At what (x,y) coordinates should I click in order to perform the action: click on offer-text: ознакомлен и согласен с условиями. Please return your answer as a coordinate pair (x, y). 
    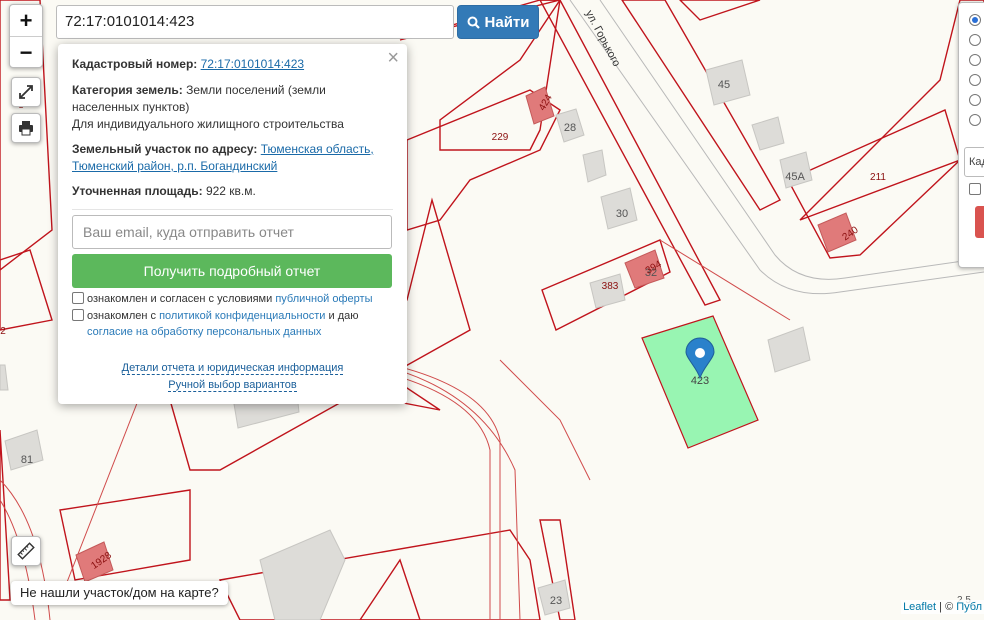
    Looking at the image, I should click on (181, 299).